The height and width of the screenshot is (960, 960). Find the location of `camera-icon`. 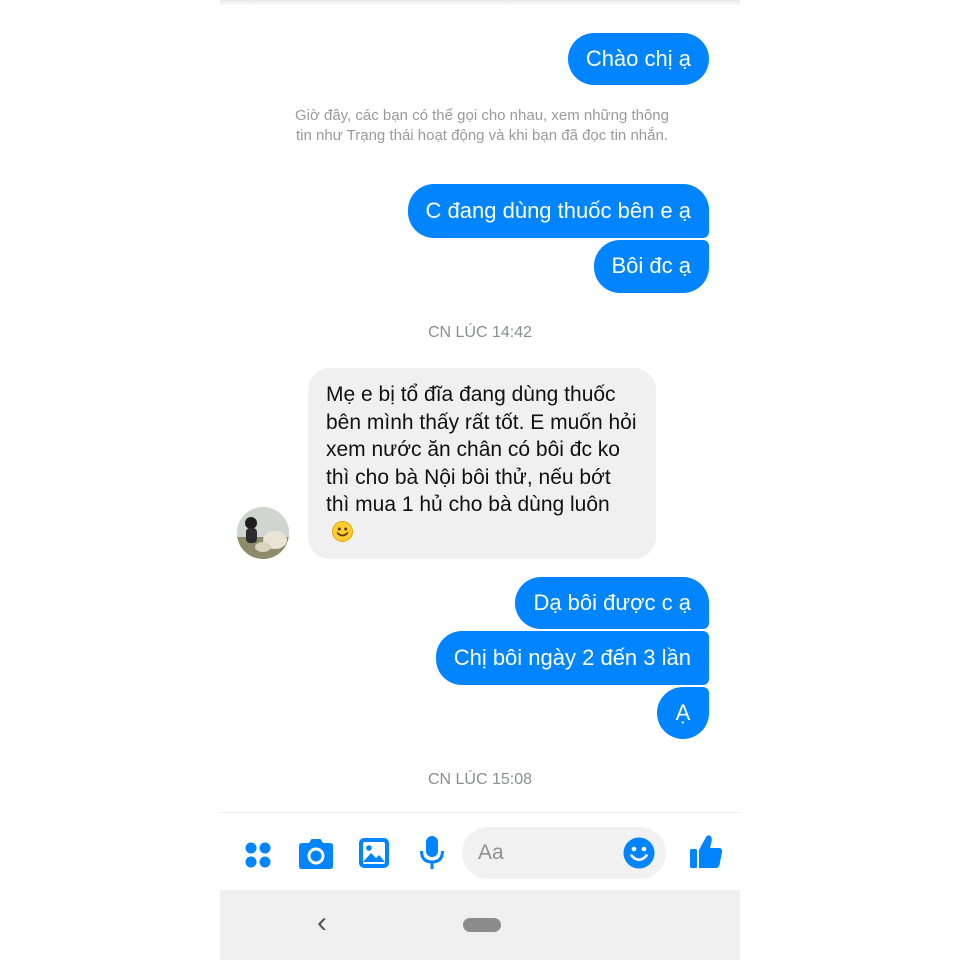

camera-icon is located at coordinates (316, 854).